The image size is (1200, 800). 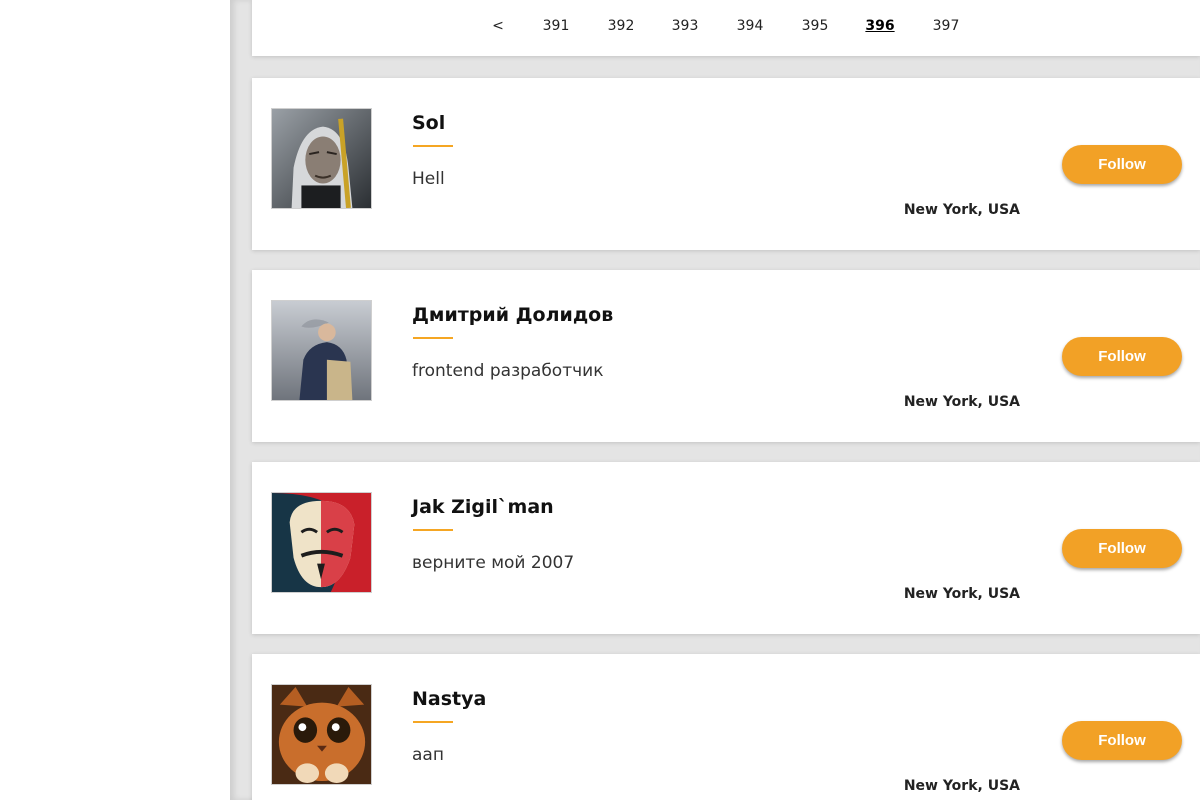 I want to click on man-photo-outdoor-icon, so click(x=321, y=350).